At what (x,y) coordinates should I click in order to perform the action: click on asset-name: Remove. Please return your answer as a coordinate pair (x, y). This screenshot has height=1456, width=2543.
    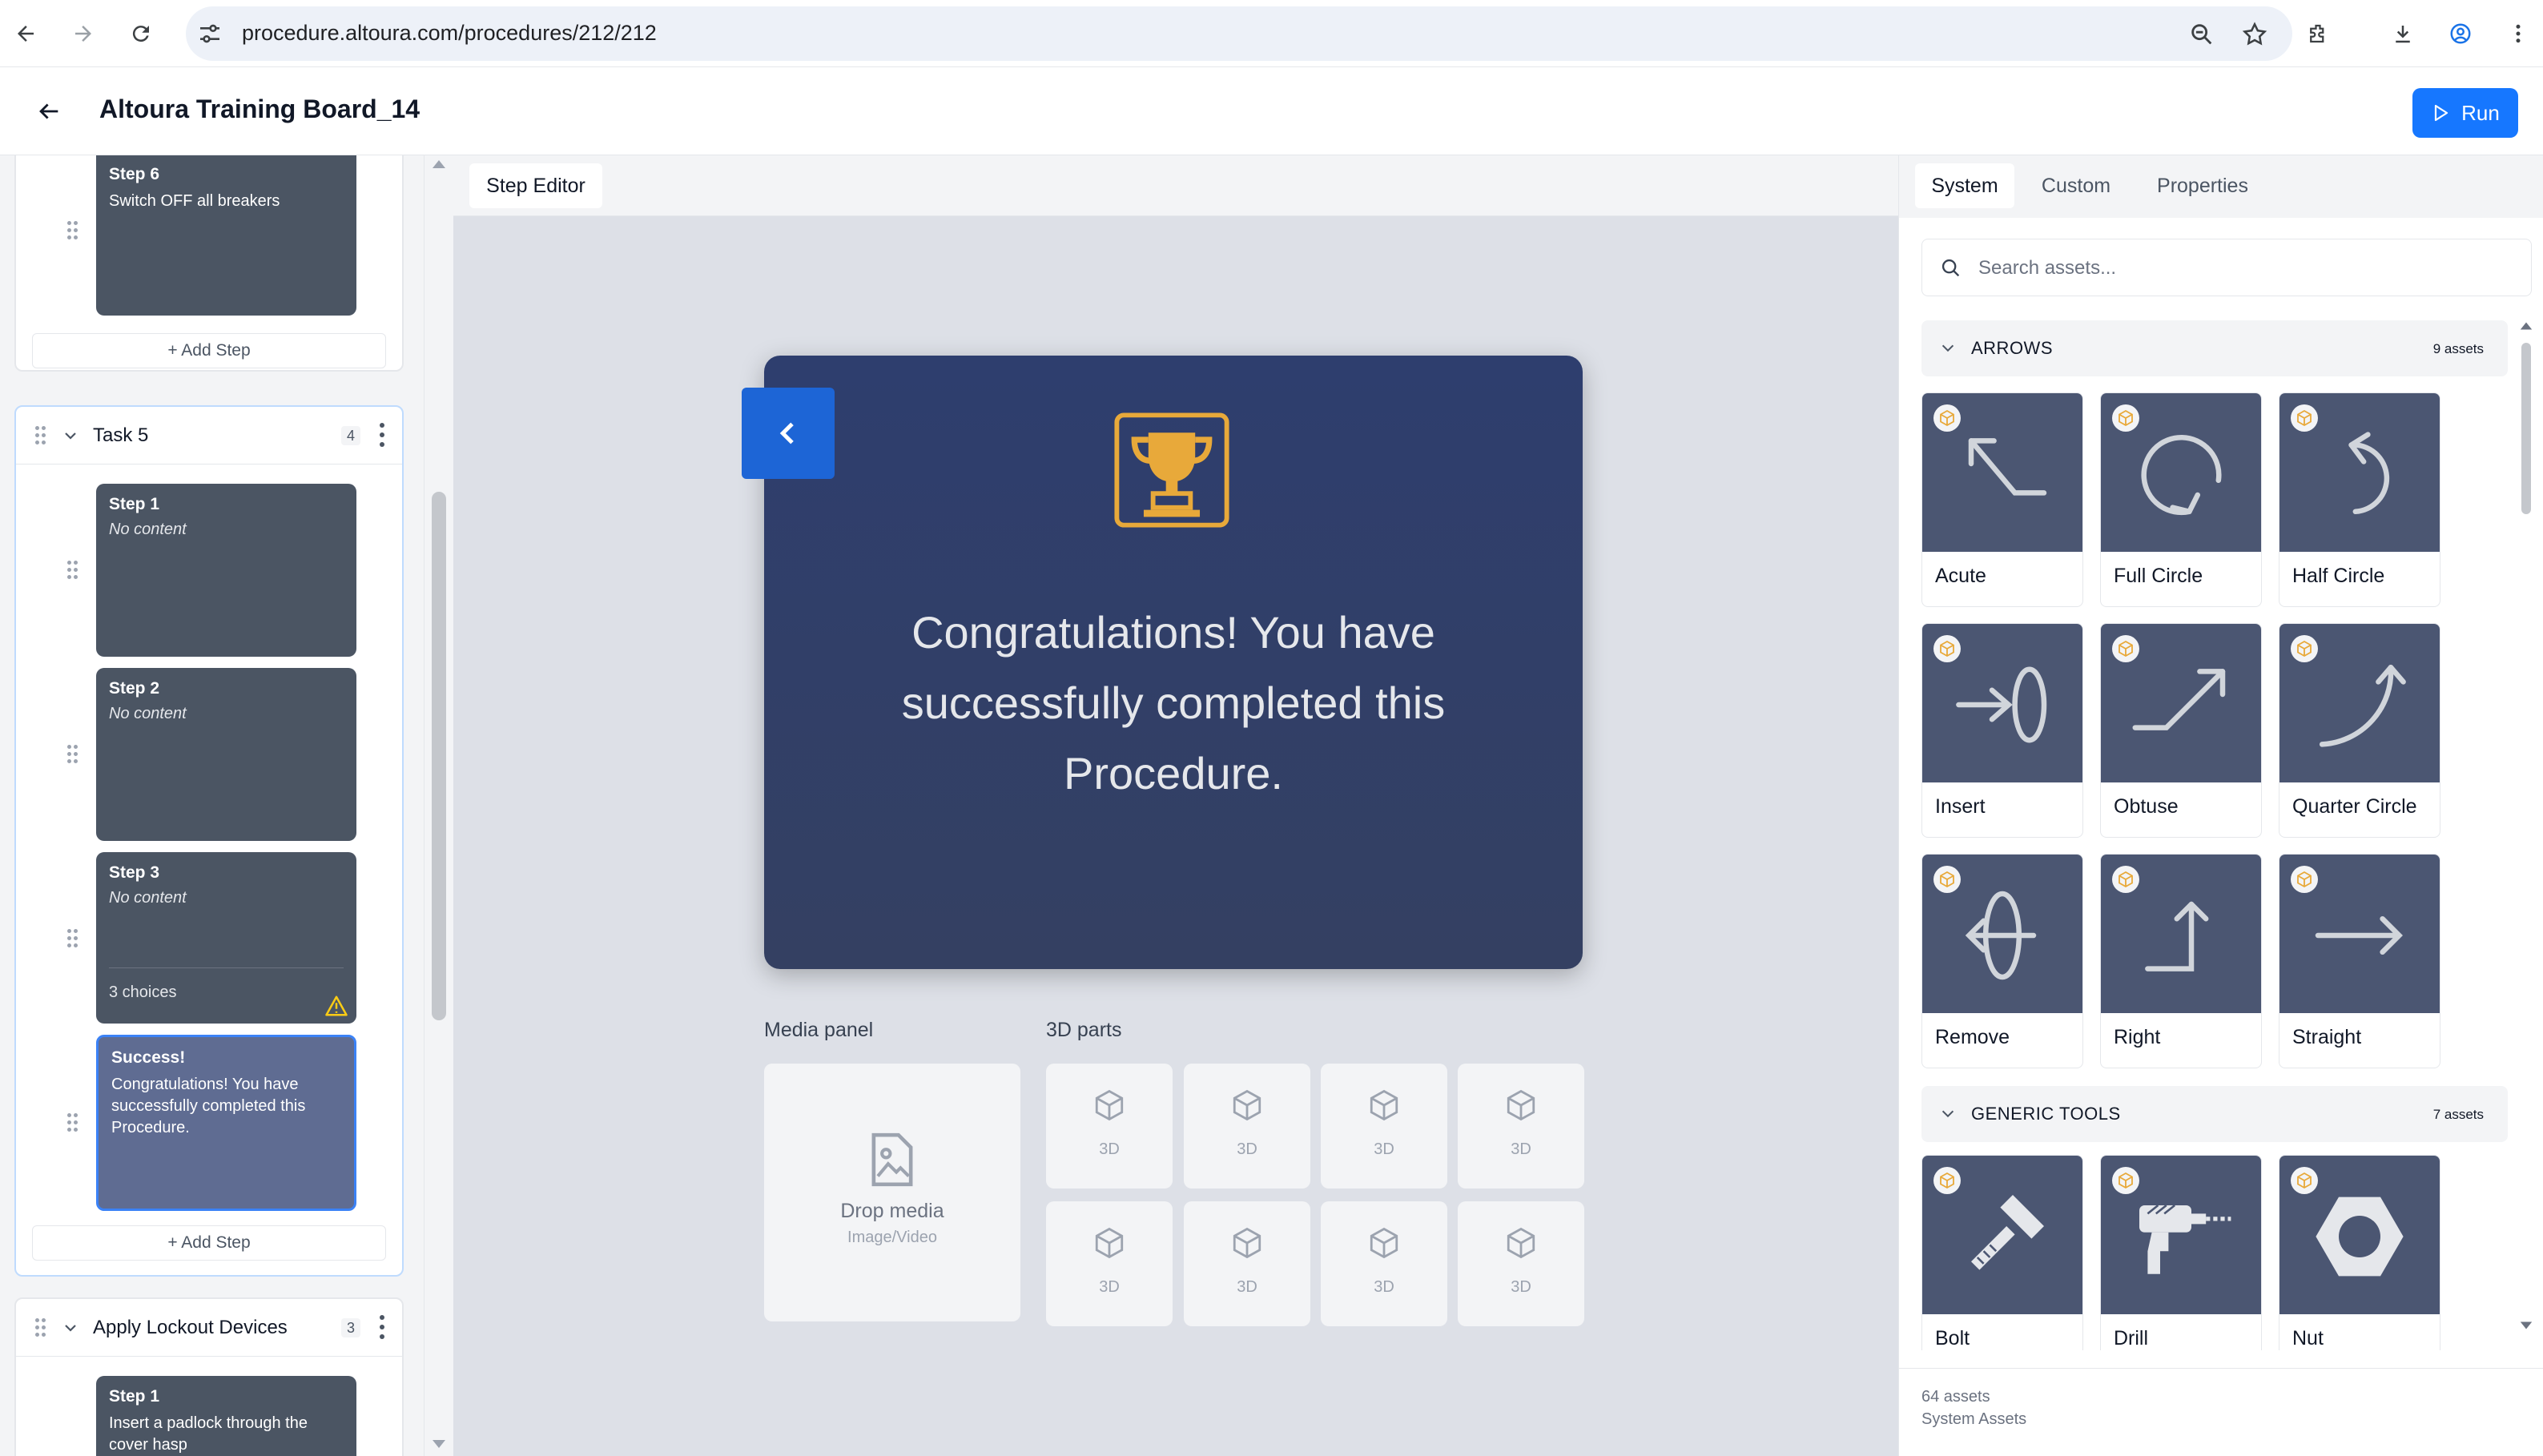
    Looking at the image, I should click on (1973, 1037).